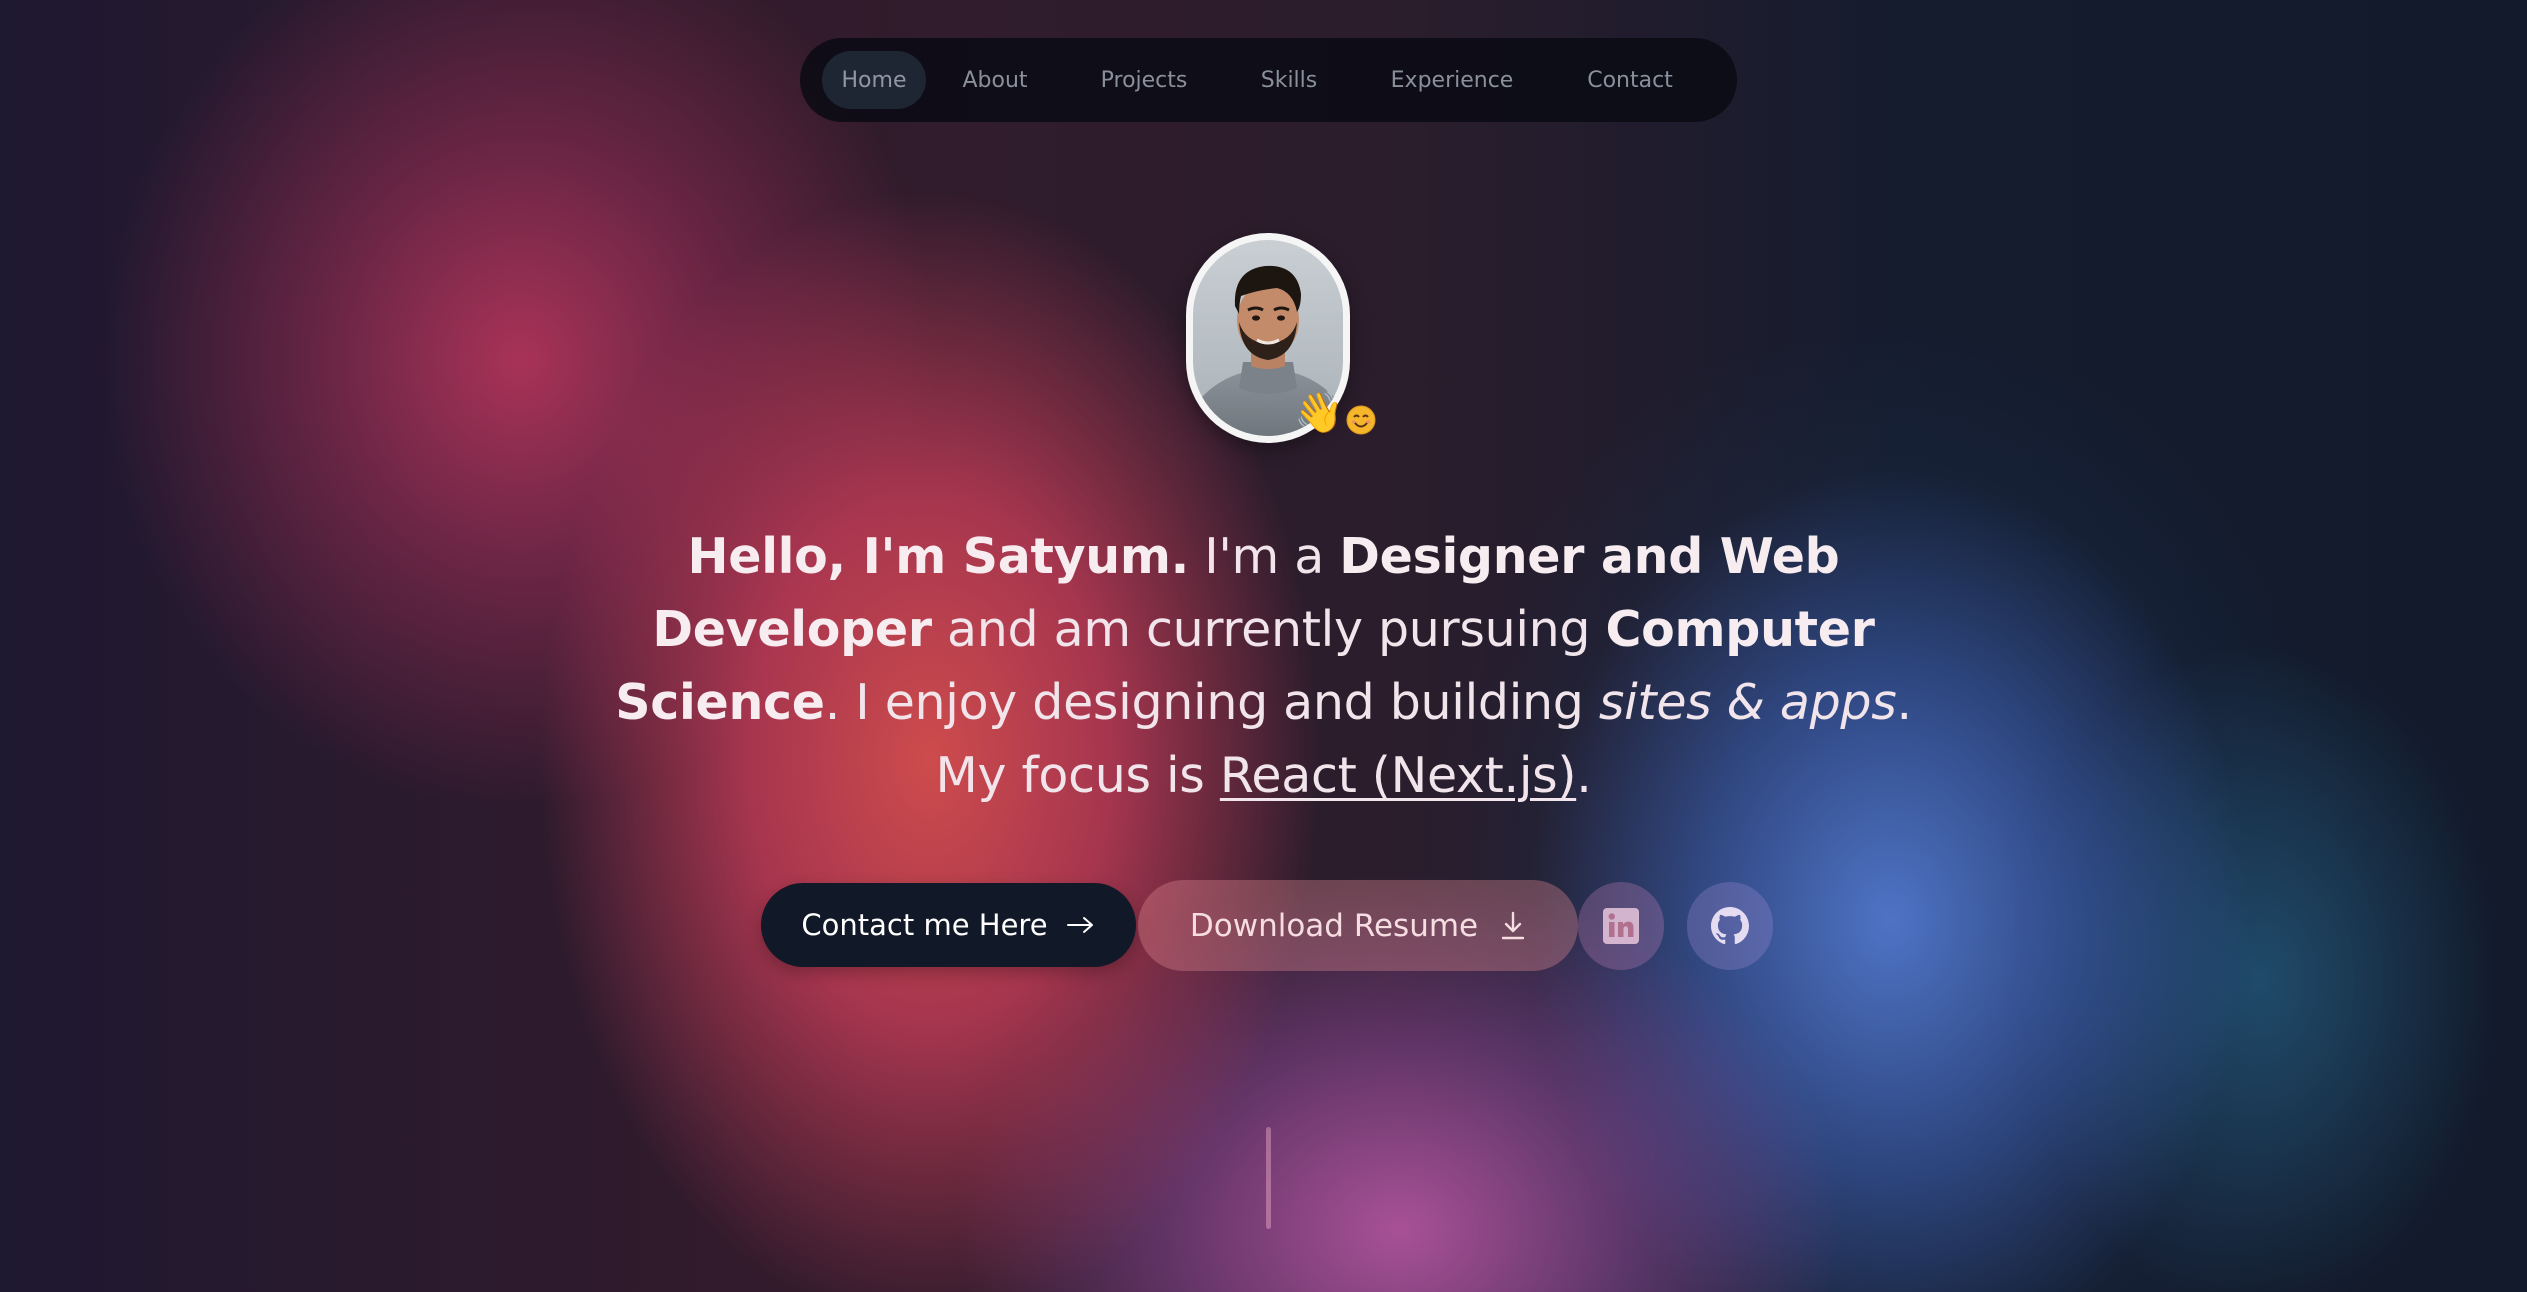 The image size is (2527, 1292). What do you see at coordinates (1281, 338) in the screenshot?
I see `avatar-container: 👋` at bounding box center [1281, 338].